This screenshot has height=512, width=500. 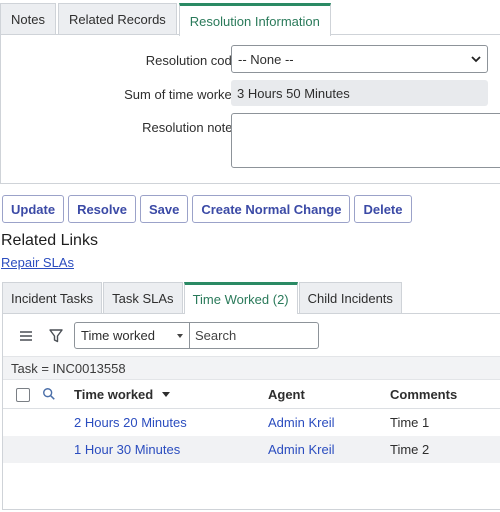 I want to click on time-worked-label: Sum of time worked, so click(x=181, y=94).